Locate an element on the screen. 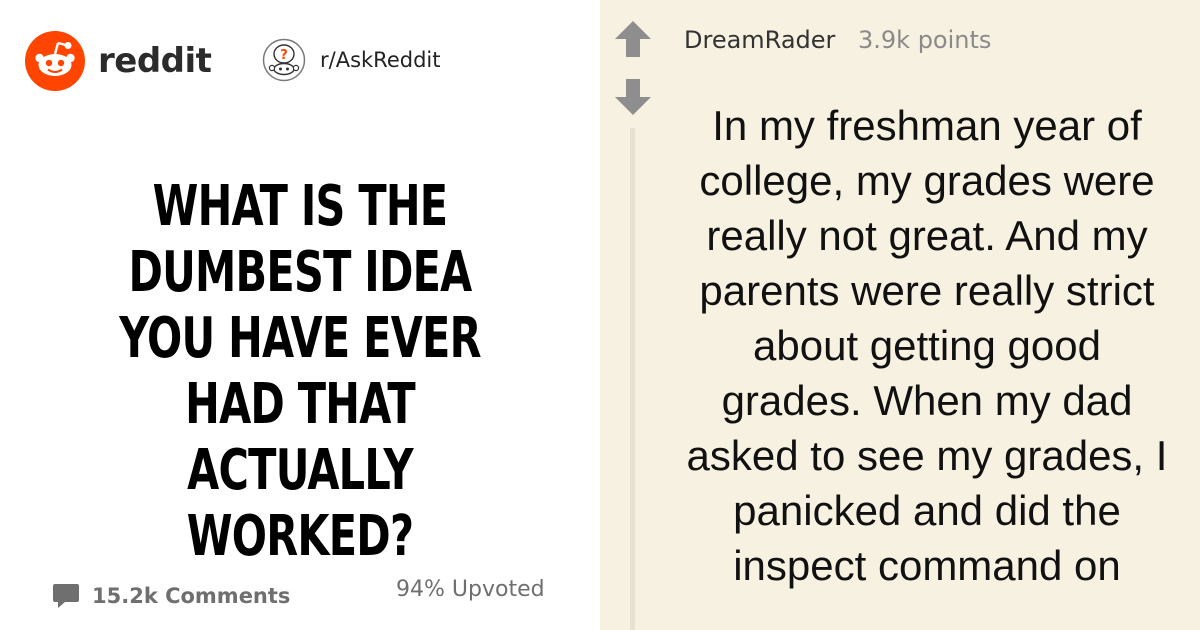 This screenshot has width=1200, height=630. arrow-up-icon is located at coordinates (633, 39).